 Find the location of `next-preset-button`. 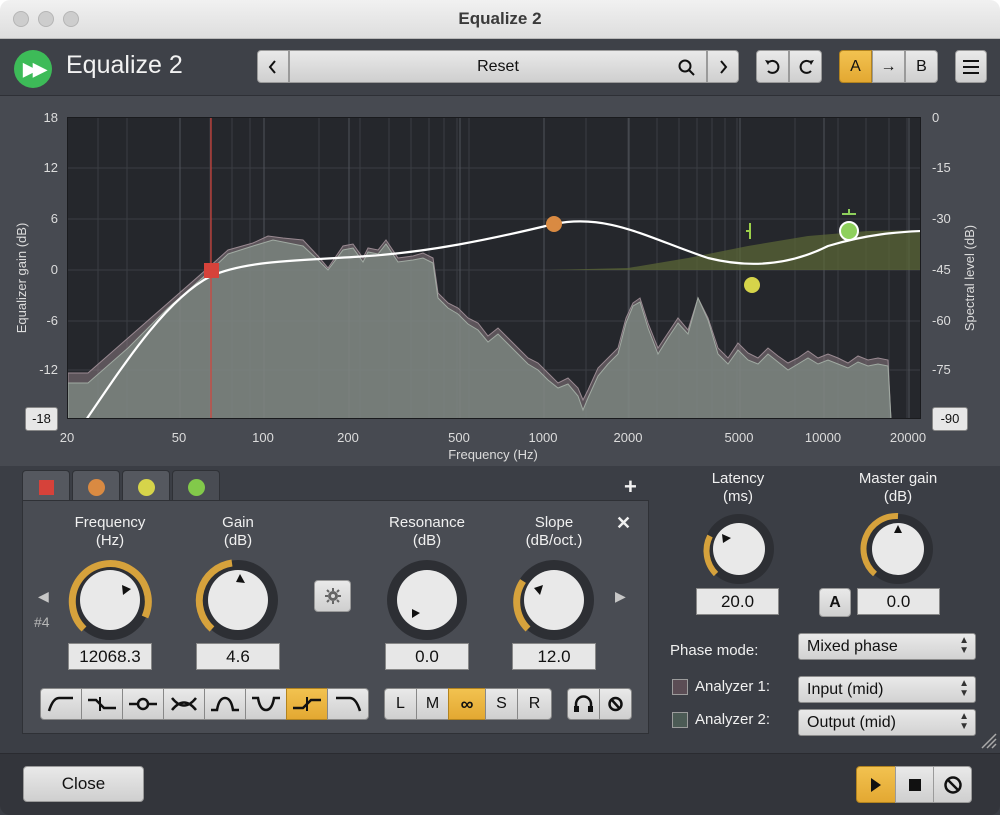

next-preset-button is located at coordinates (723, 66).